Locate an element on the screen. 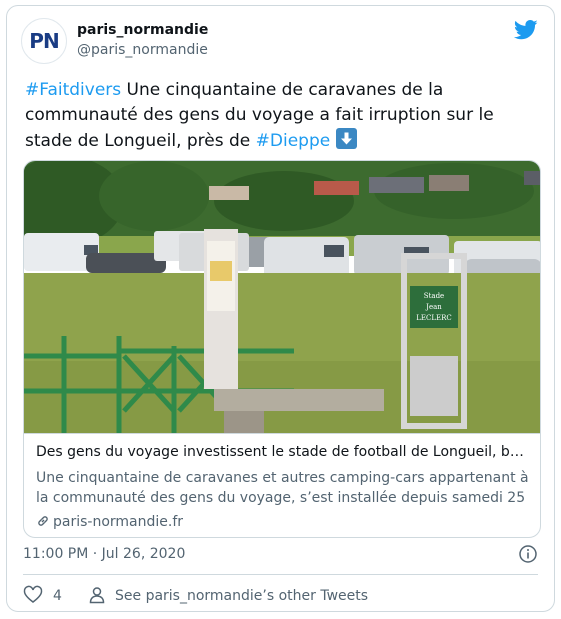 The height and width of the screenshot is (619, 561). divider is located at coordinates (280, 574).